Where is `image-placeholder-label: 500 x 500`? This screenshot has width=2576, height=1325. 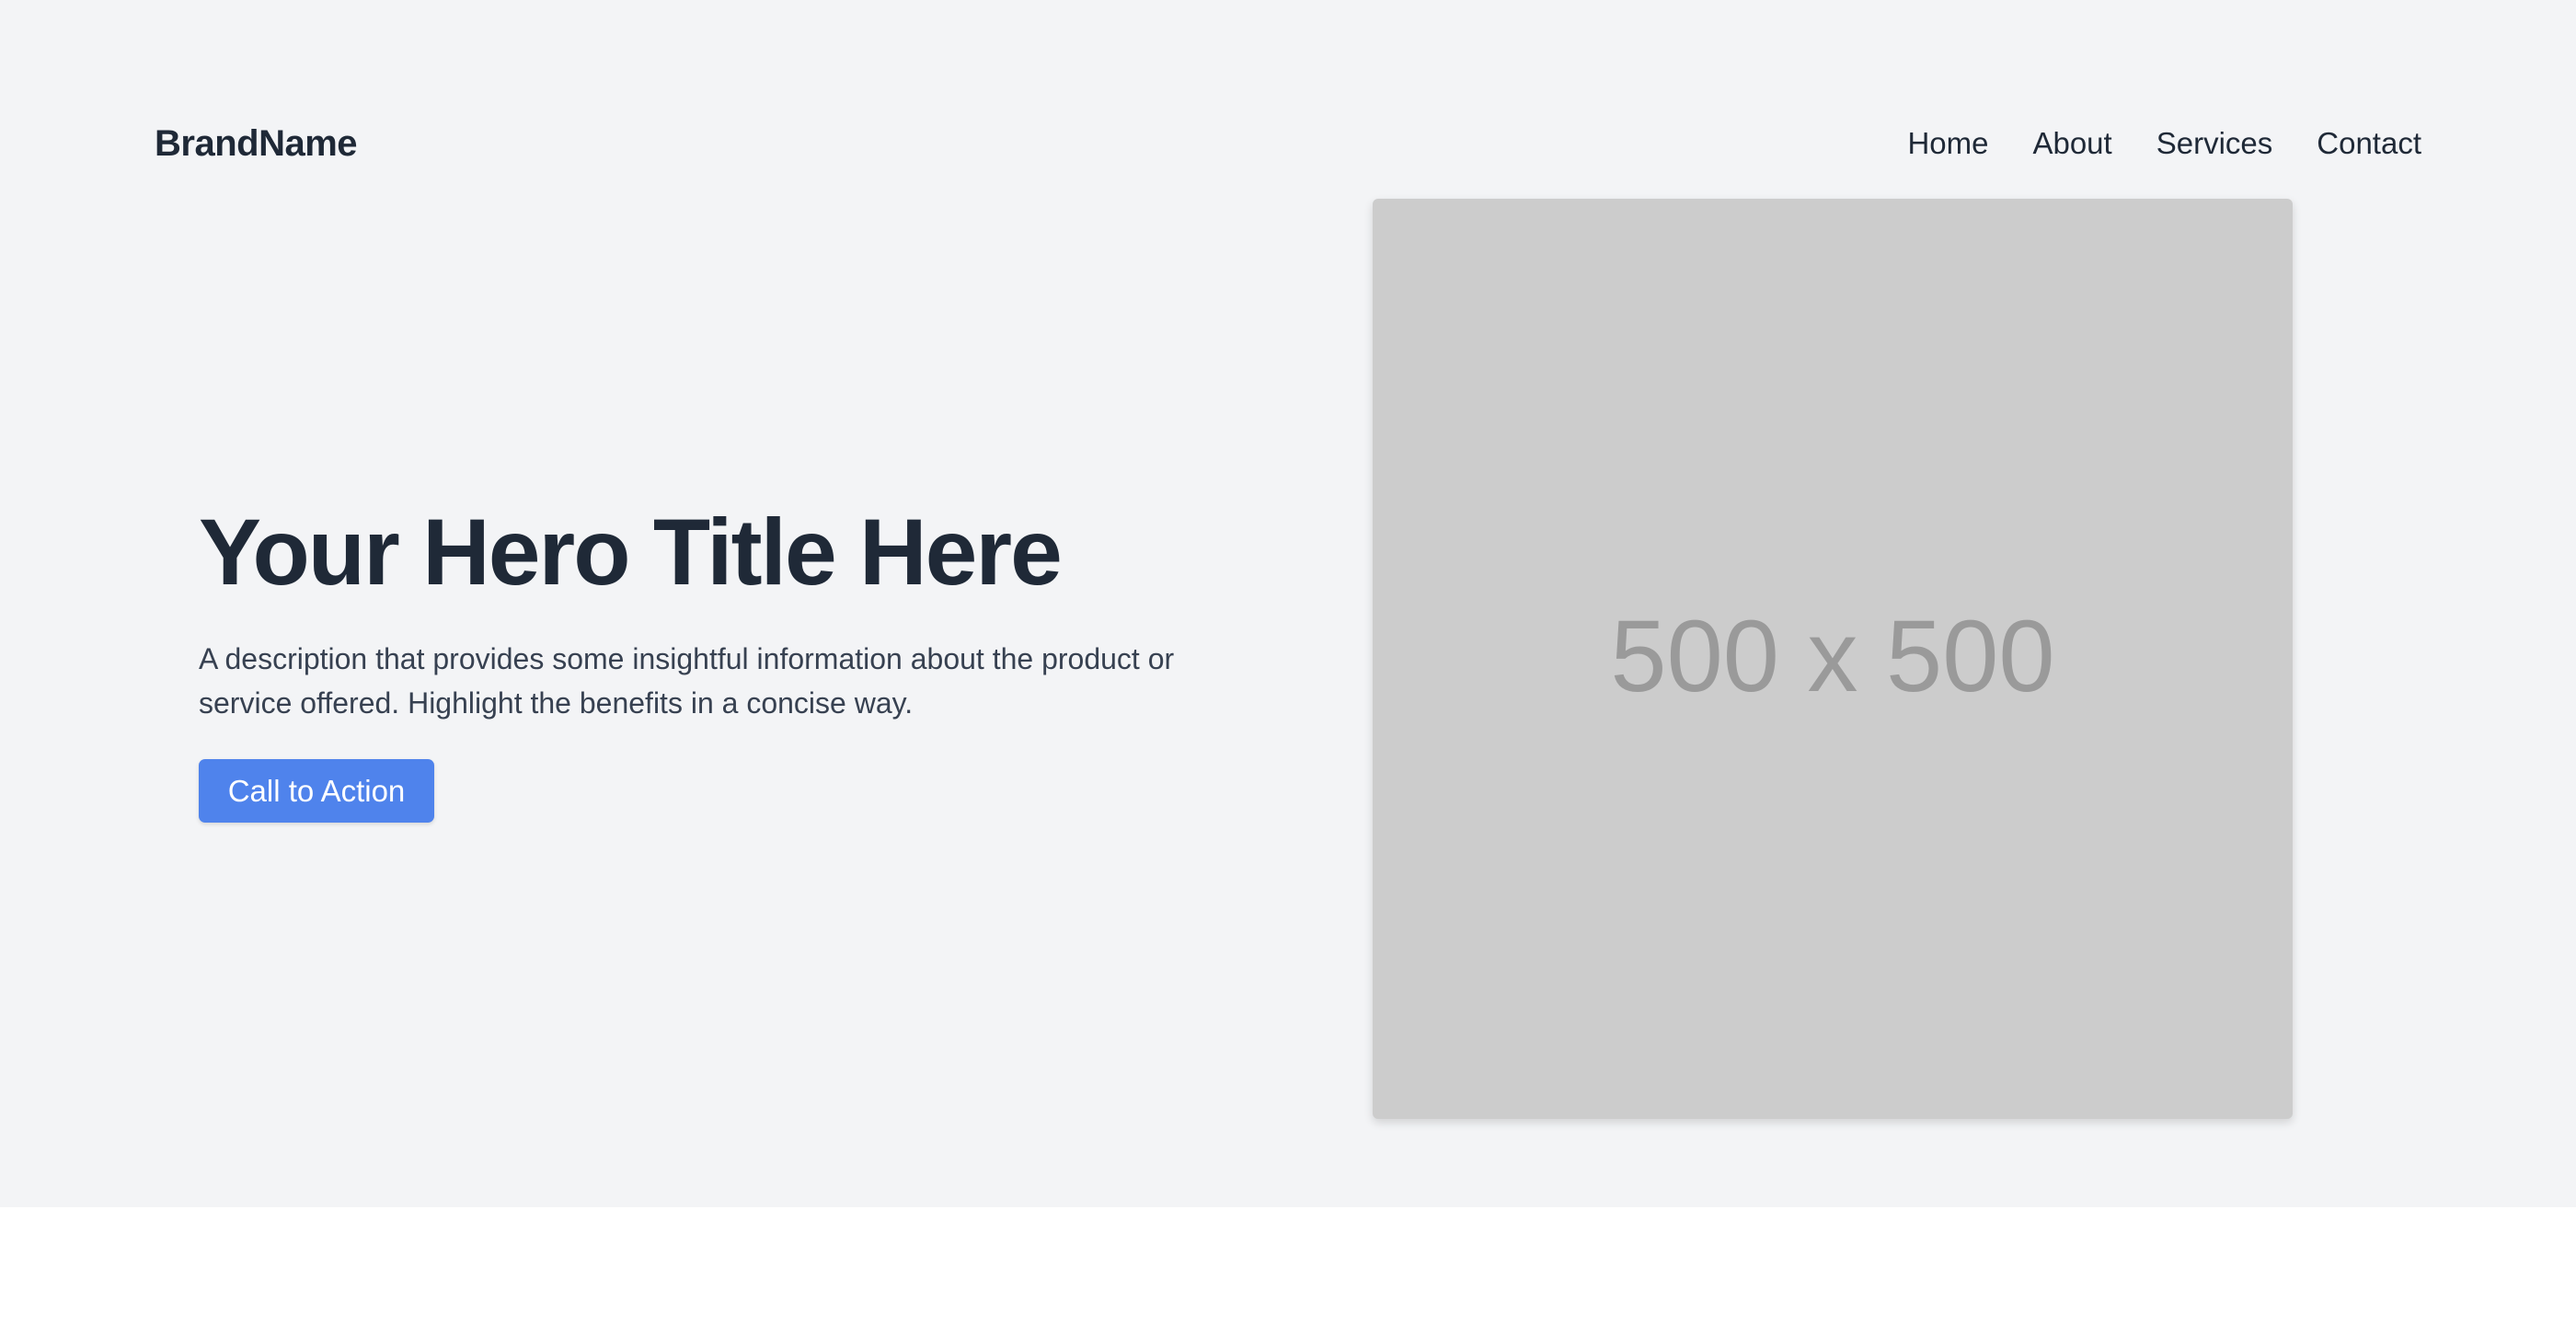 image-placeholder-label: 500 x 500 is located at coordinates (1832, 656).